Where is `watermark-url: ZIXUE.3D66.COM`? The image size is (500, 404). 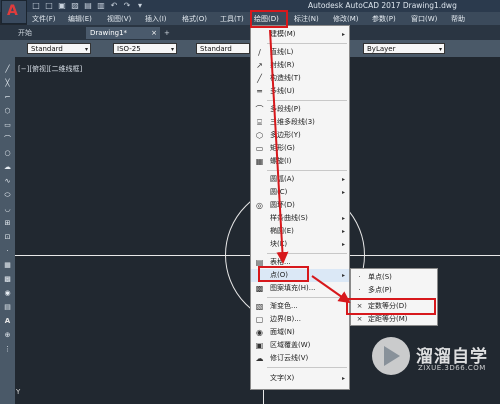
watermark-url: ZIXUE.3D66.COM is located at coordinates (452, 368).